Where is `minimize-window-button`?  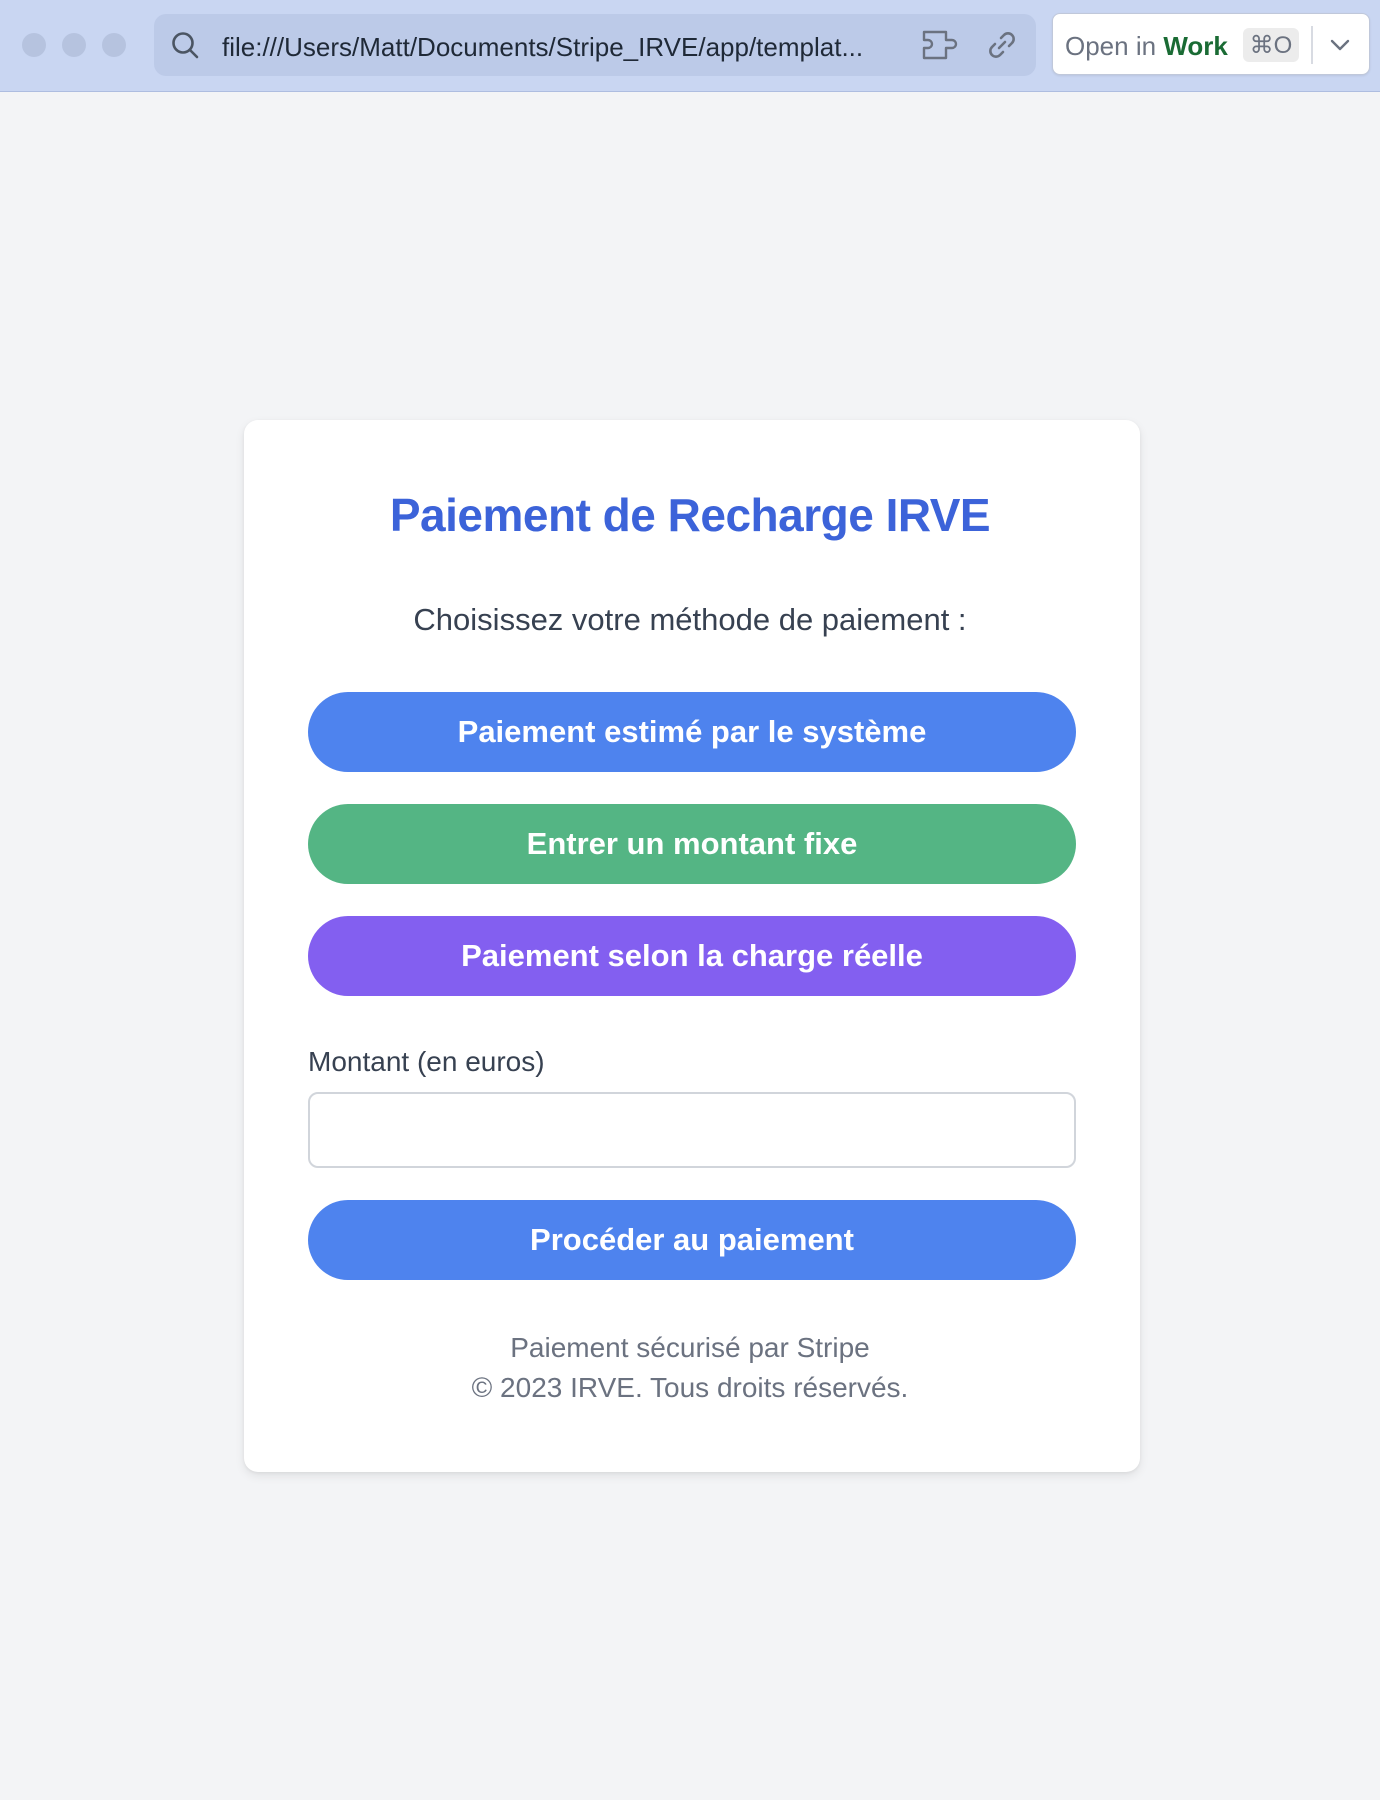
minimize-window-button is located at coordinates (74, 45).